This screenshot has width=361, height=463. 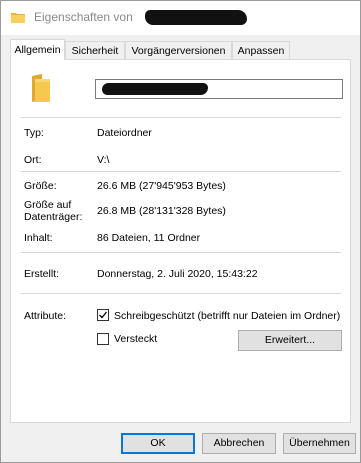 I want to click on created-value: Donnerstag, 2. Juli 2020, 15:43:22, so click(x=177, y=274).